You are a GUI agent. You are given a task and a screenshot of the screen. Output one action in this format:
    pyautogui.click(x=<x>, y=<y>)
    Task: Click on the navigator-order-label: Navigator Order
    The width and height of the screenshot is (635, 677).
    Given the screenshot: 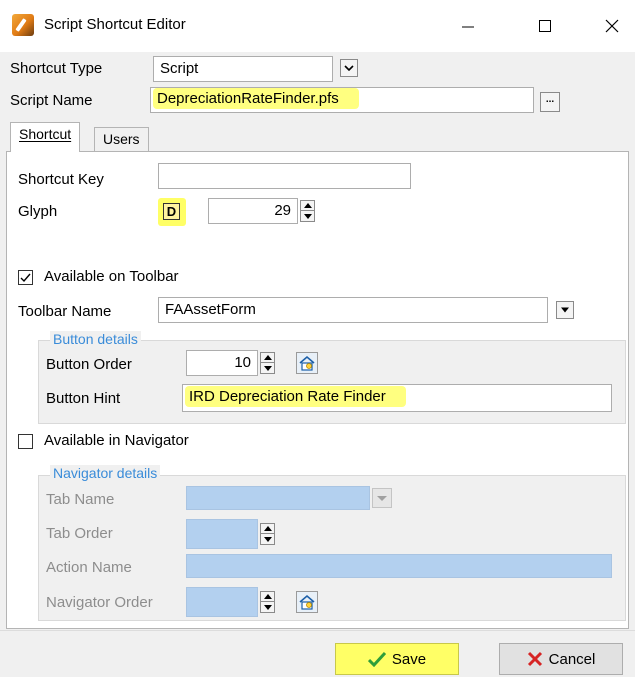 What is the action you would take?
    pyautogui.click(x=99, y=602)
    